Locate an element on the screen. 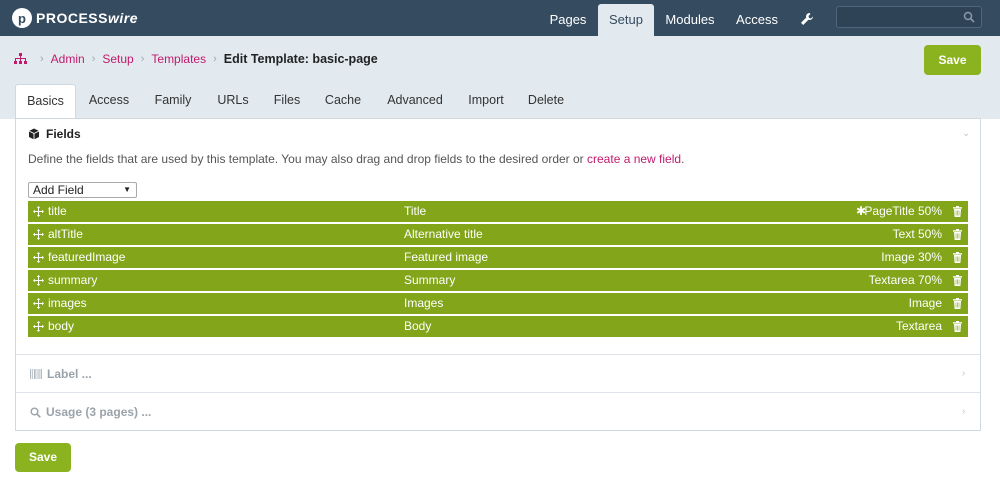 This screenshot has height=488, width=1000. field-name: title is located at coordinates (57, 211).